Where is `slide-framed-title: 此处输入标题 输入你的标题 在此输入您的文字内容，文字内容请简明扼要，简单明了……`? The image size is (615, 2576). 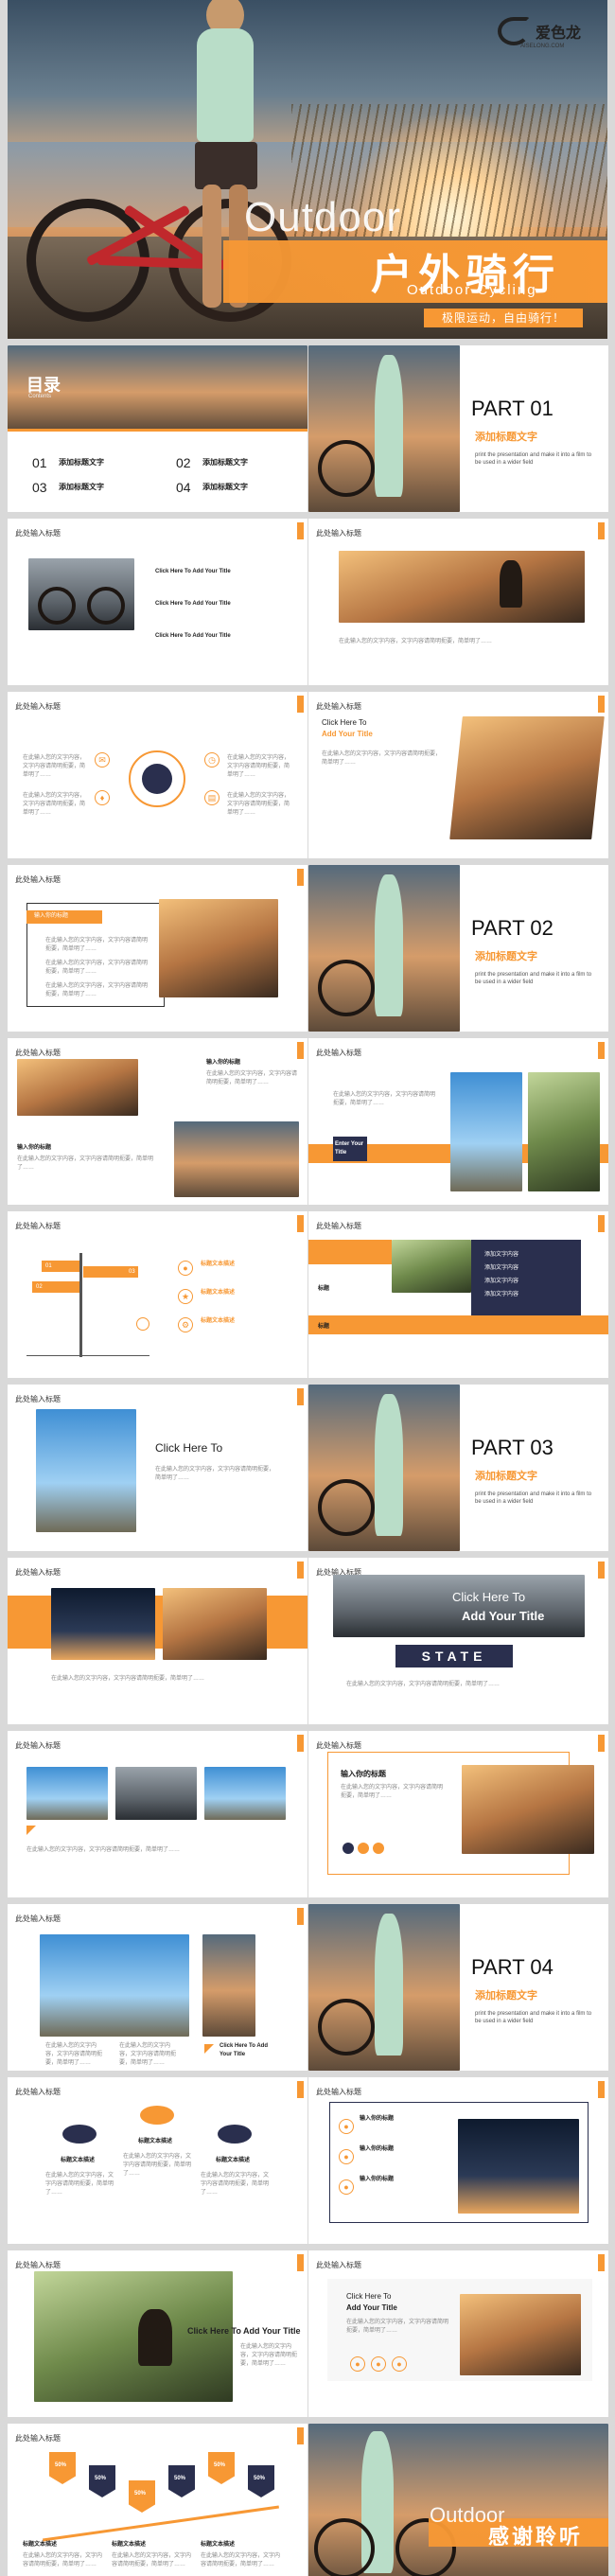 slide-framed-title: 此处输入标题 输入你的标题 在此输入您的文字内容，文字内容请简明扼要，简单明了…… is located at coordinates (458, 1814).